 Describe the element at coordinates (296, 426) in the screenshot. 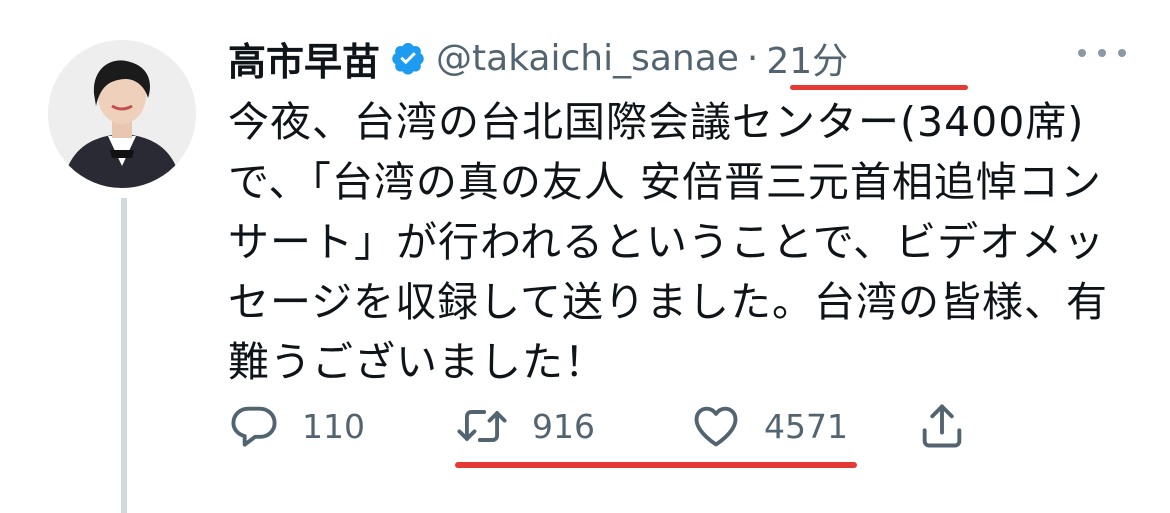

I see `reply-button: 110` at that location.